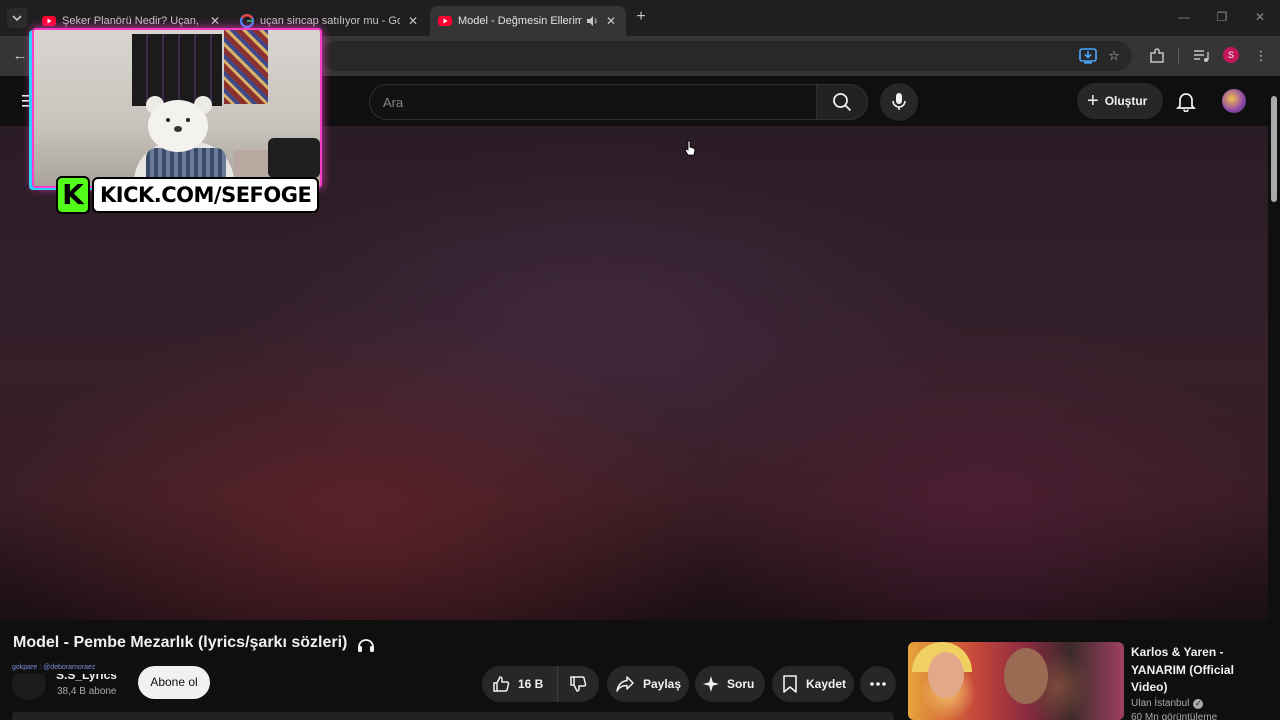 Image resolution: width=1280 pixels, height=720 pixels. Describe the element at coordinates (826, 684) in the screenshot. I see `save-label: Kaydet` at that location.